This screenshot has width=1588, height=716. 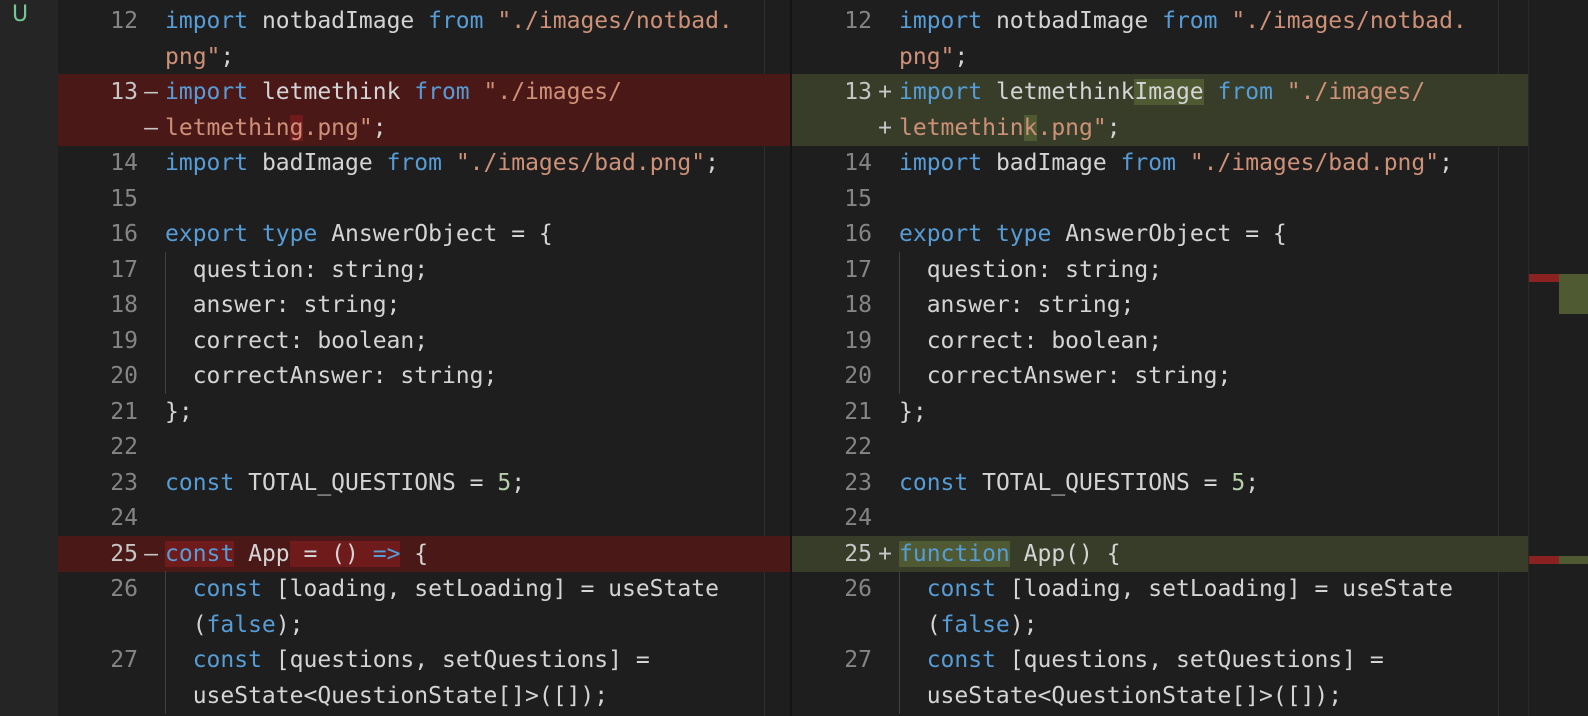 What do you see at coordinates (858, 305) in the screenshot?
I see `line-number: 18` at bounding box center [858, 305].